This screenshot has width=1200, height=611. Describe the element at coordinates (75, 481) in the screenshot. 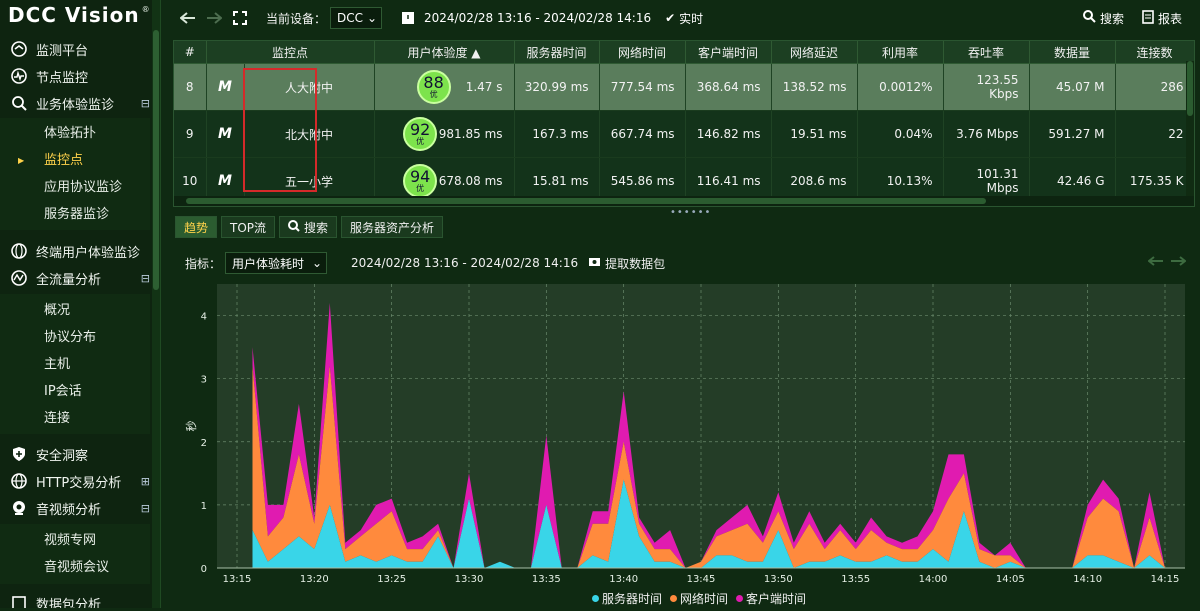

I see `sidebar-item-http: HTTP交易分析 ⊞` at that location.